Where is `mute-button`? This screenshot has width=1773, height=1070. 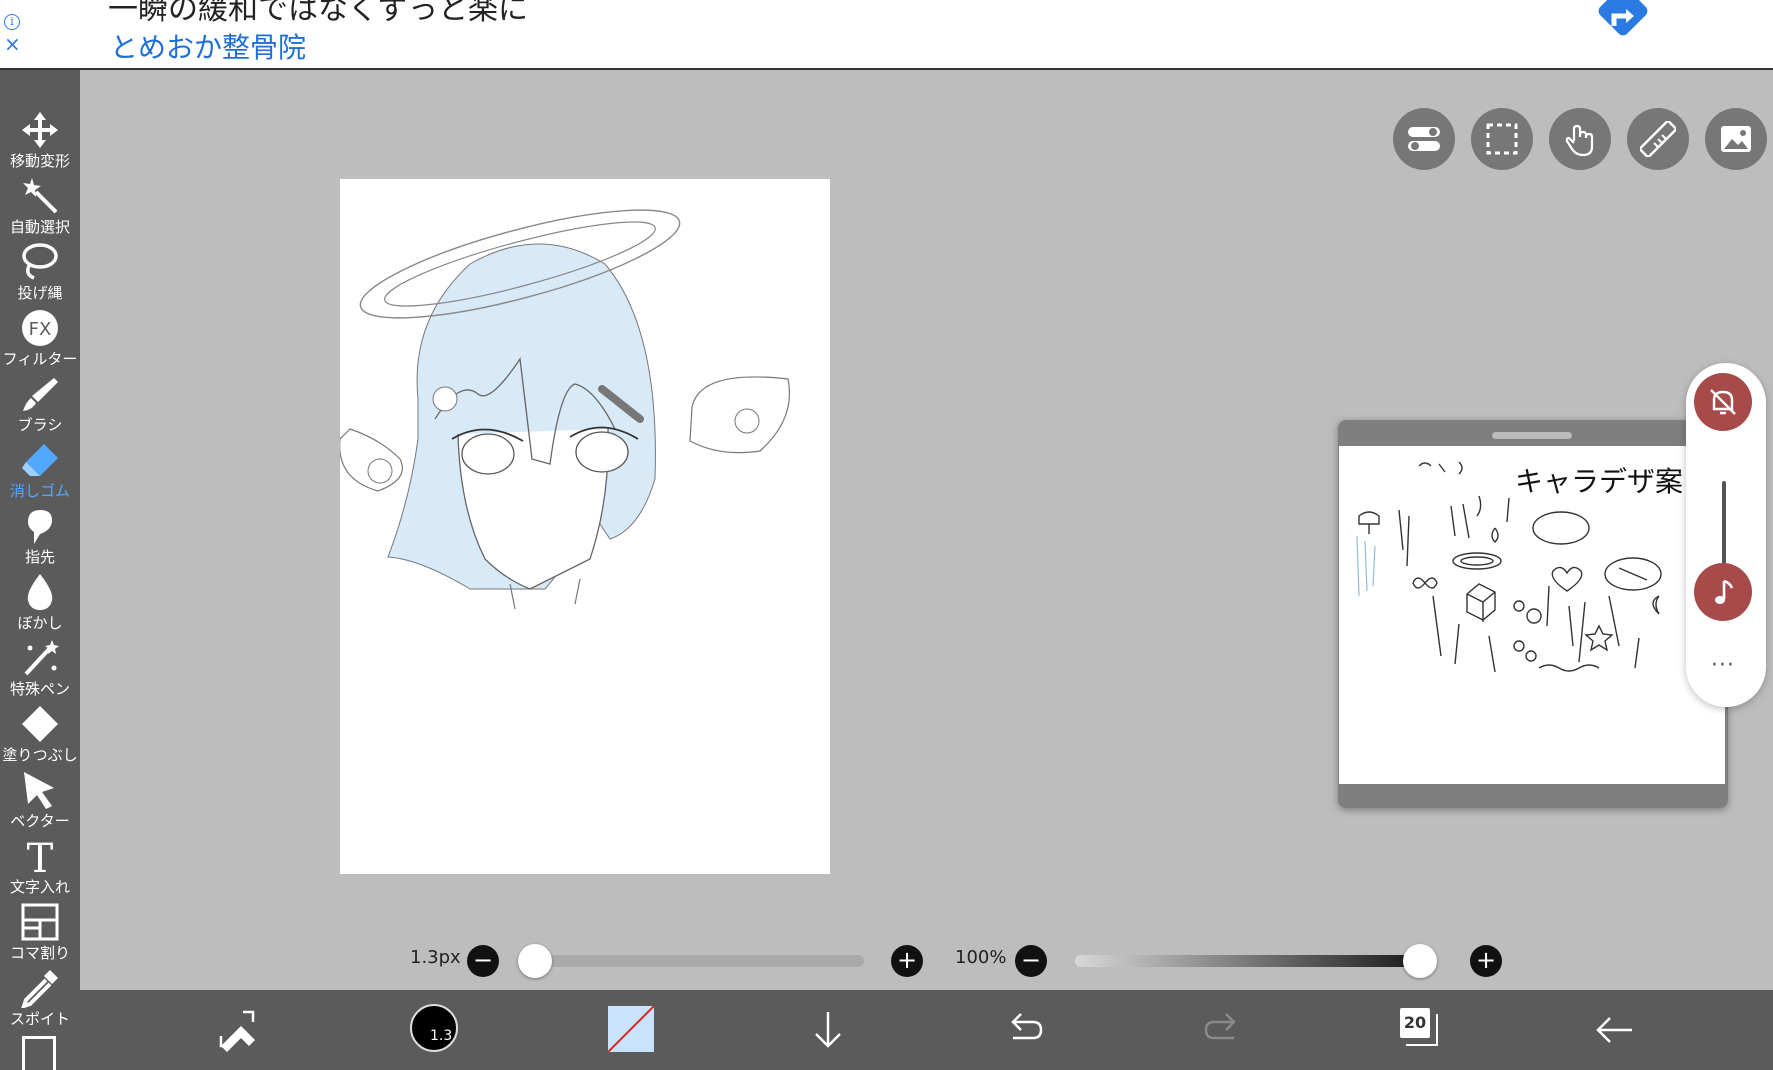
mute-button is located at coordinates (1723, 402).